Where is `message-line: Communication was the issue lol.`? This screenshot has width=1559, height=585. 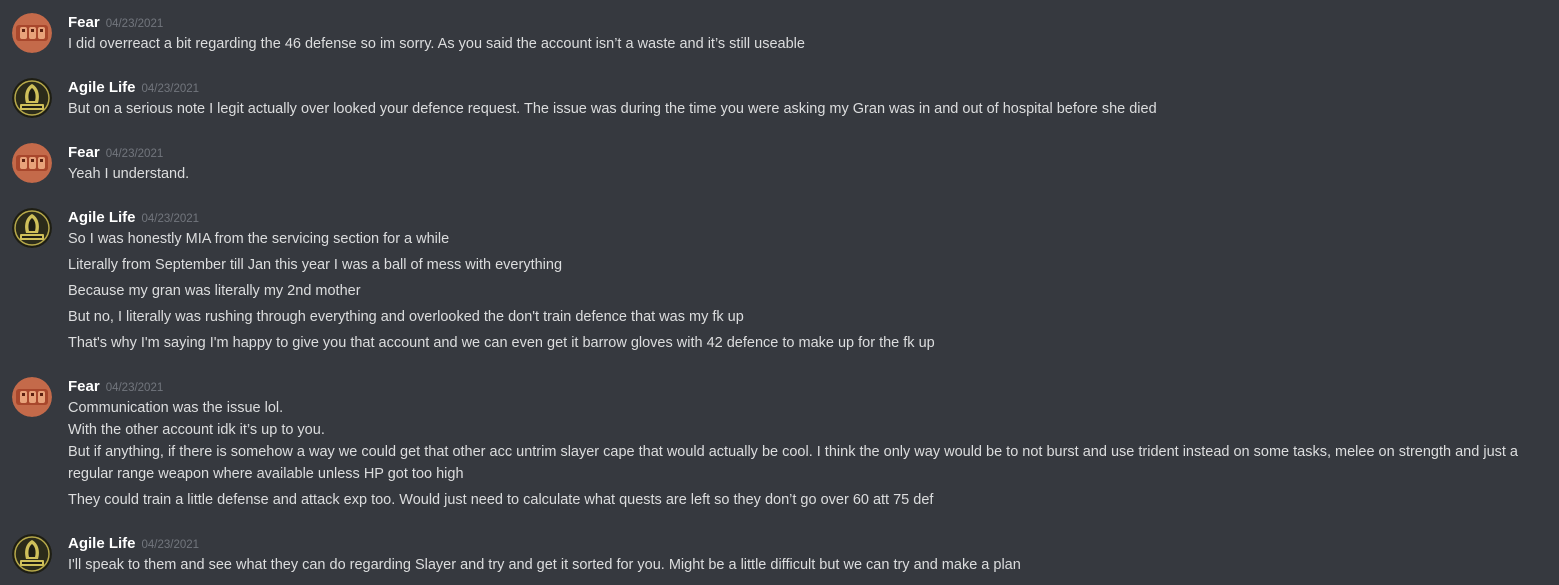 message-line: Communication was the issue lol. is located at coordinates (176, 408).